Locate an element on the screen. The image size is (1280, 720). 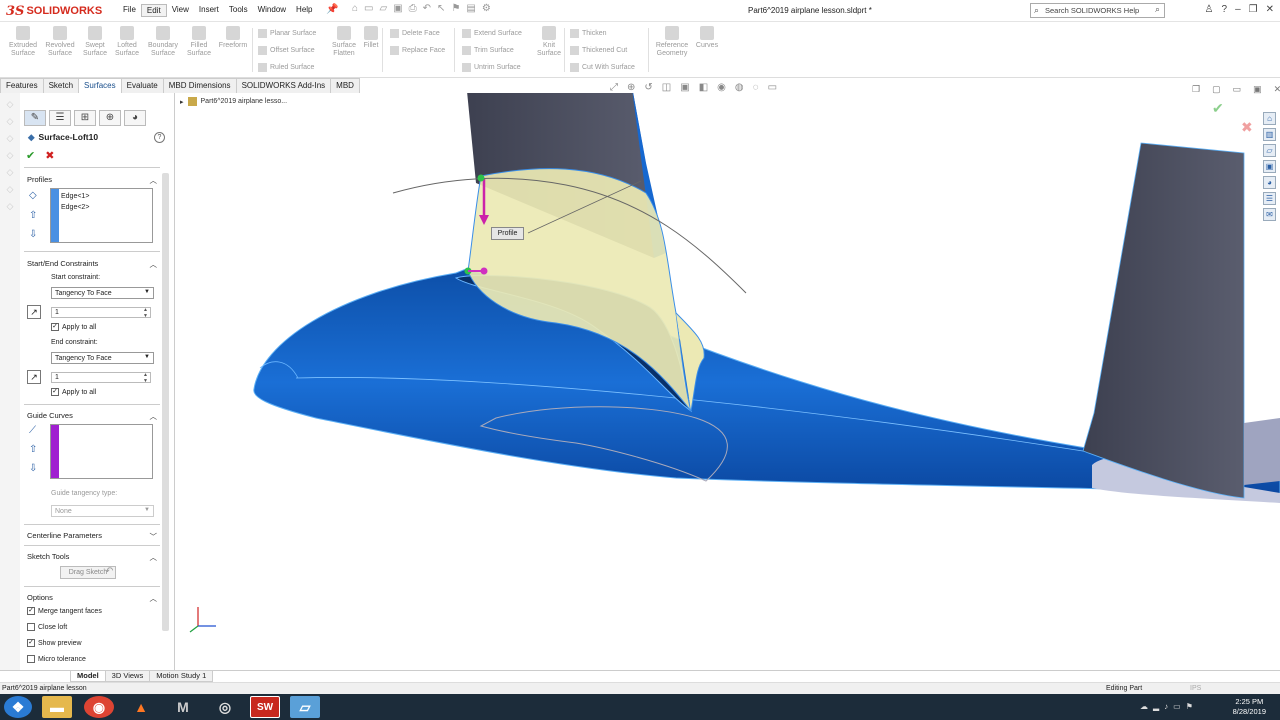
menu-tools: Tools is located at coordinates (238, 10).